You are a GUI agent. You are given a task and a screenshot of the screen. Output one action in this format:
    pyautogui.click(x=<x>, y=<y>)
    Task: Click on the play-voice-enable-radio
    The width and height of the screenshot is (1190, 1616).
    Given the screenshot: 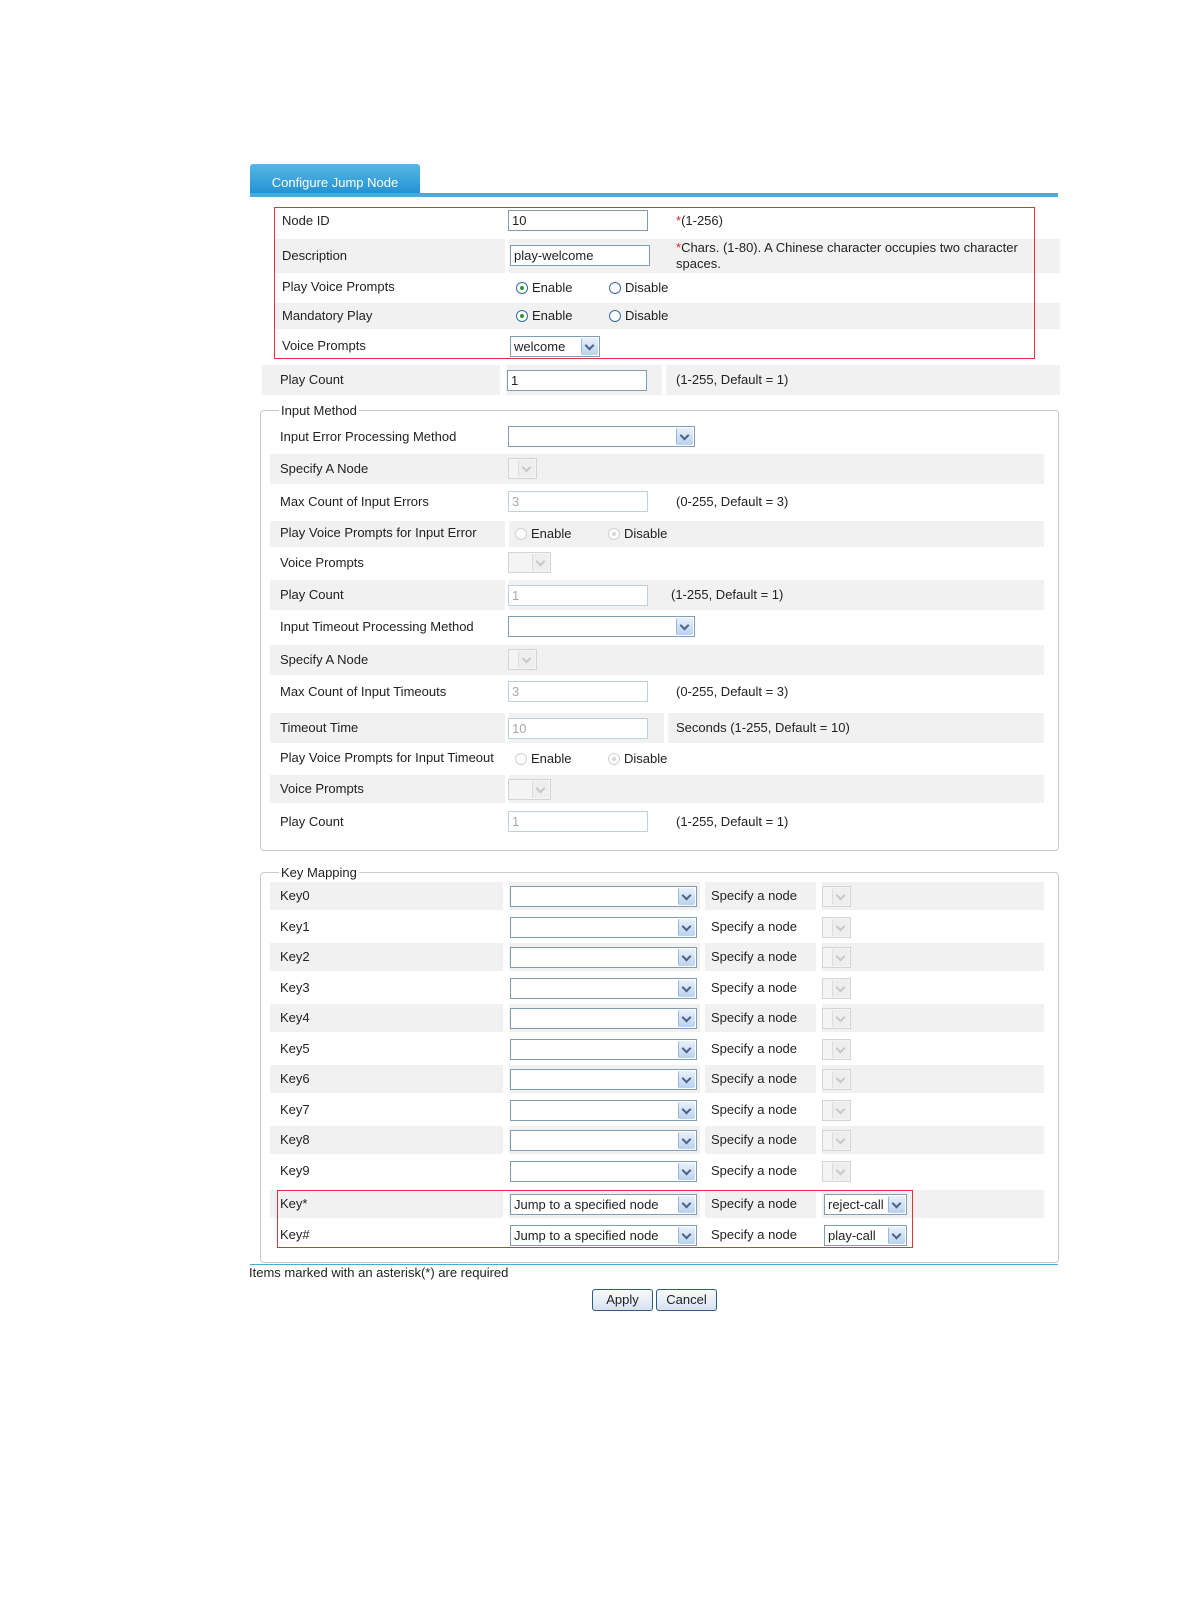 What is the action you would take?
    pyautogui.click(x=522, y=288)
    